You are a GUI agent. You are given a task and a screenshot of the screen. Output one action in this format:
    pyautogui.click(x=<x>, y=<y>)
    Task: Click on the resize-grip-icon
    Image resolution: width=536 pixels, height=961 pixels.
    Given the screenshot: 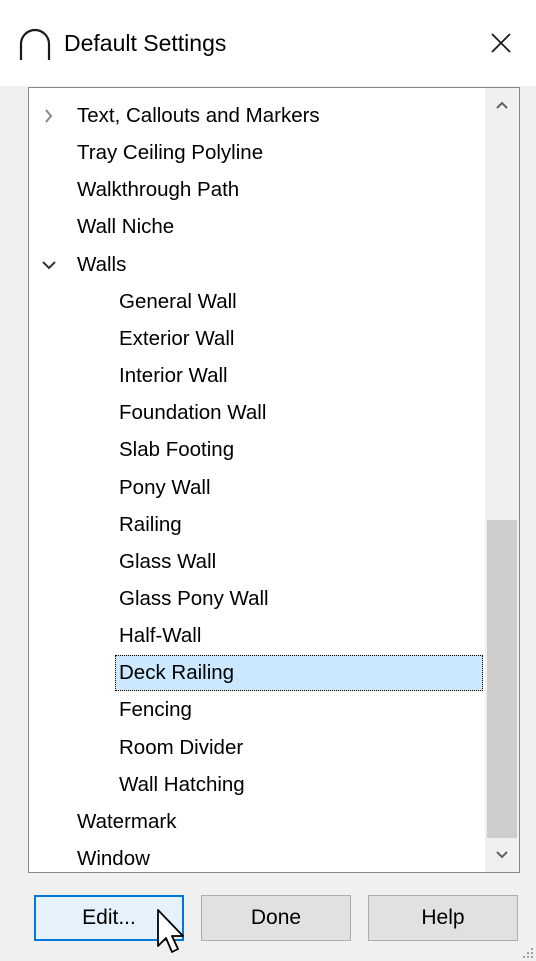 What is the action you would take?
    pyautogui.click(x=527, y=952)
    